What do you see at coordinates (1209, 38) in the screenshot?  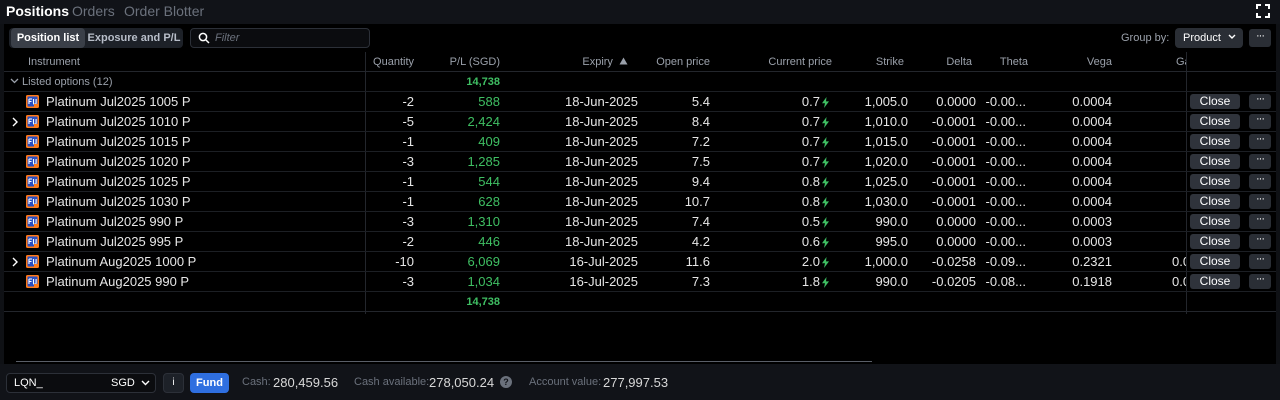 I see `group-by-select: Product` at bounding box center [1209, 38].